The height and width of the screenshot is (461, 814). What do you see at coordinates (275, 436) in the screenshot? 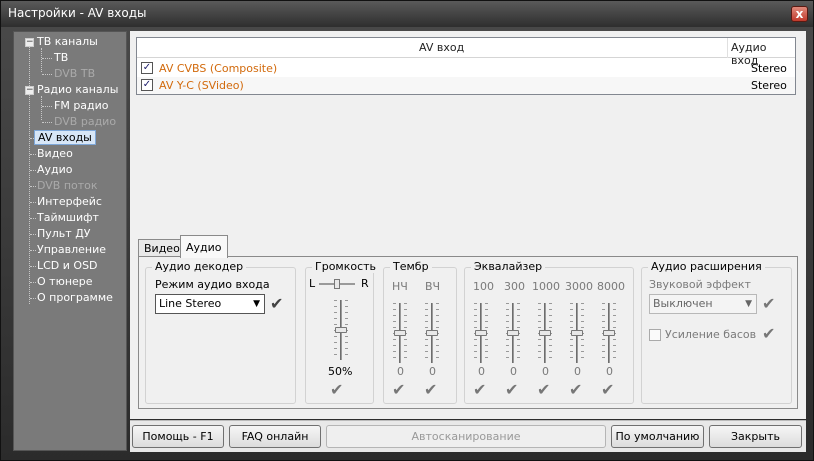
I see `faq-online-button: FAQ онлайн` at bounding box center [275, 436].